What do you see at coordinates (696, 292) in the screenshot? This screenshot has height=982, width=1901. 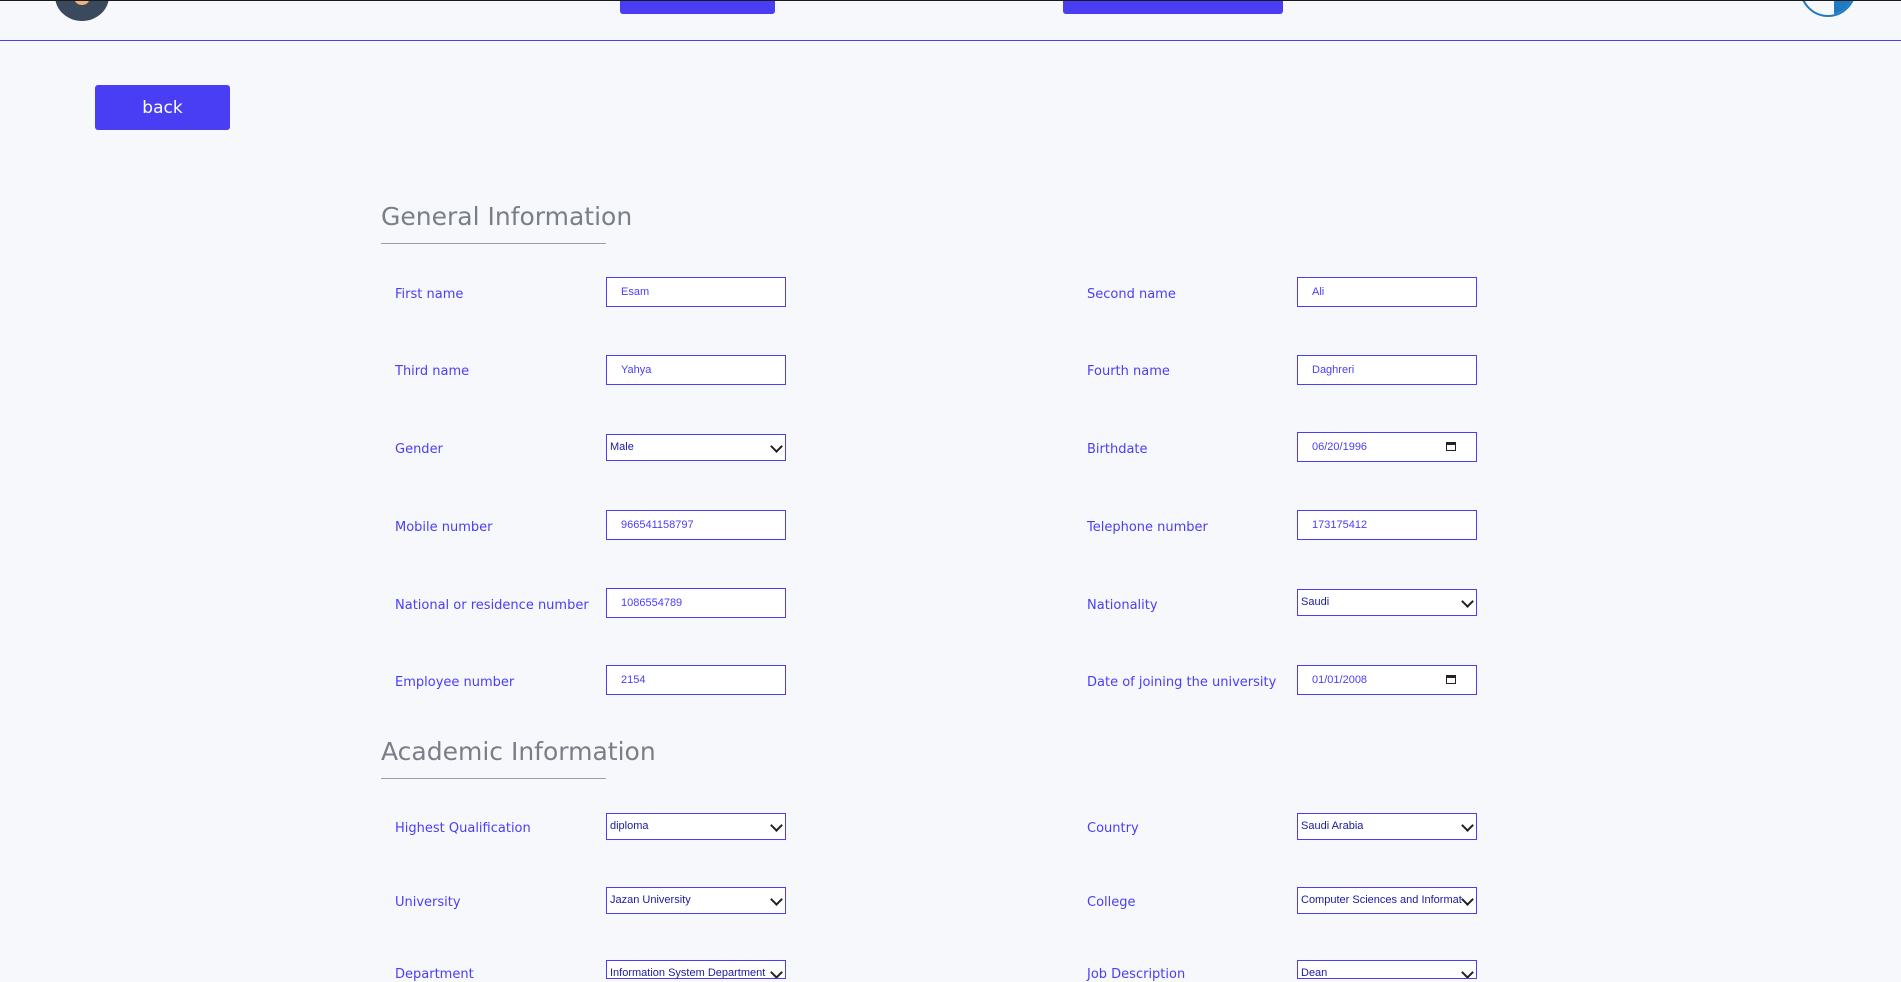 I see `first-name-input: Esam` at bounding box center [696, 292].